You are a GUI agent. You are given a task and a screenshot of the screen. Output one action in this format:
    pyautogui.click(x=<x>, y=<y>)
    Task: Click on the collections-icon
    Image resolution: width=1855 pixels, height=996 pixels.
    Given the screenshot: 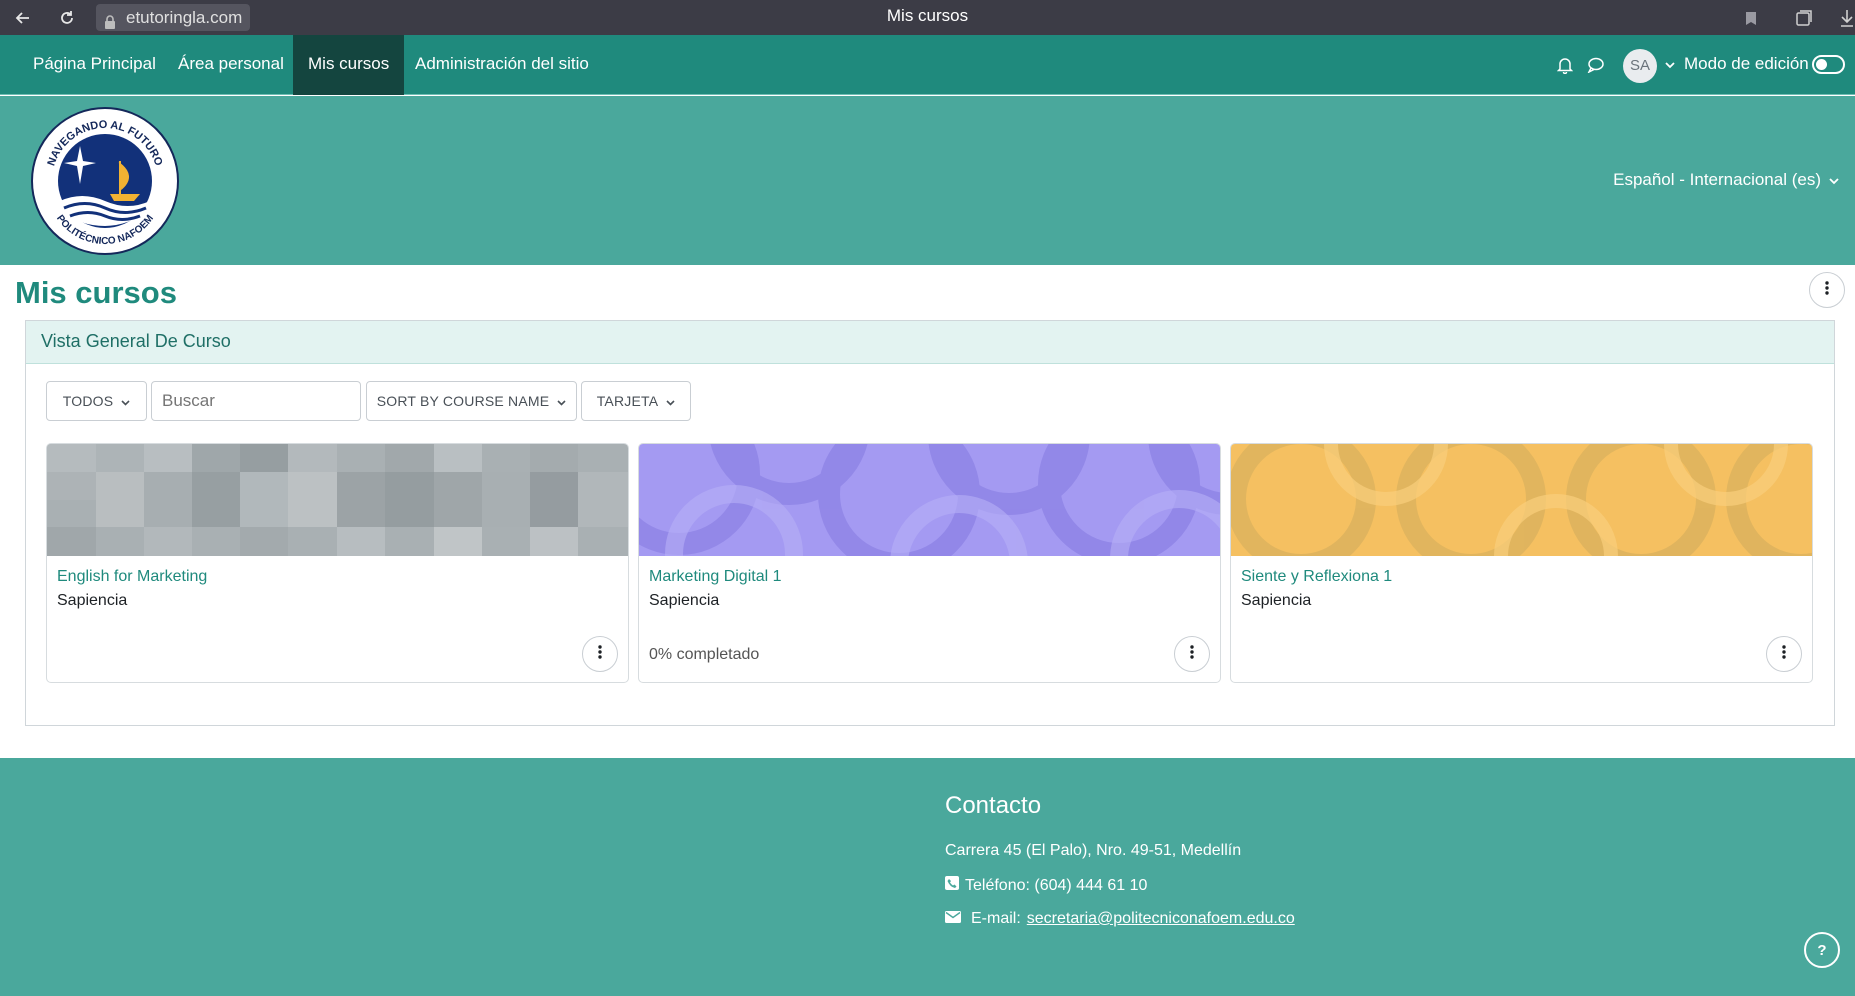 What is the action you would take?
    pyautogui.click(x=1804, y=18)
    